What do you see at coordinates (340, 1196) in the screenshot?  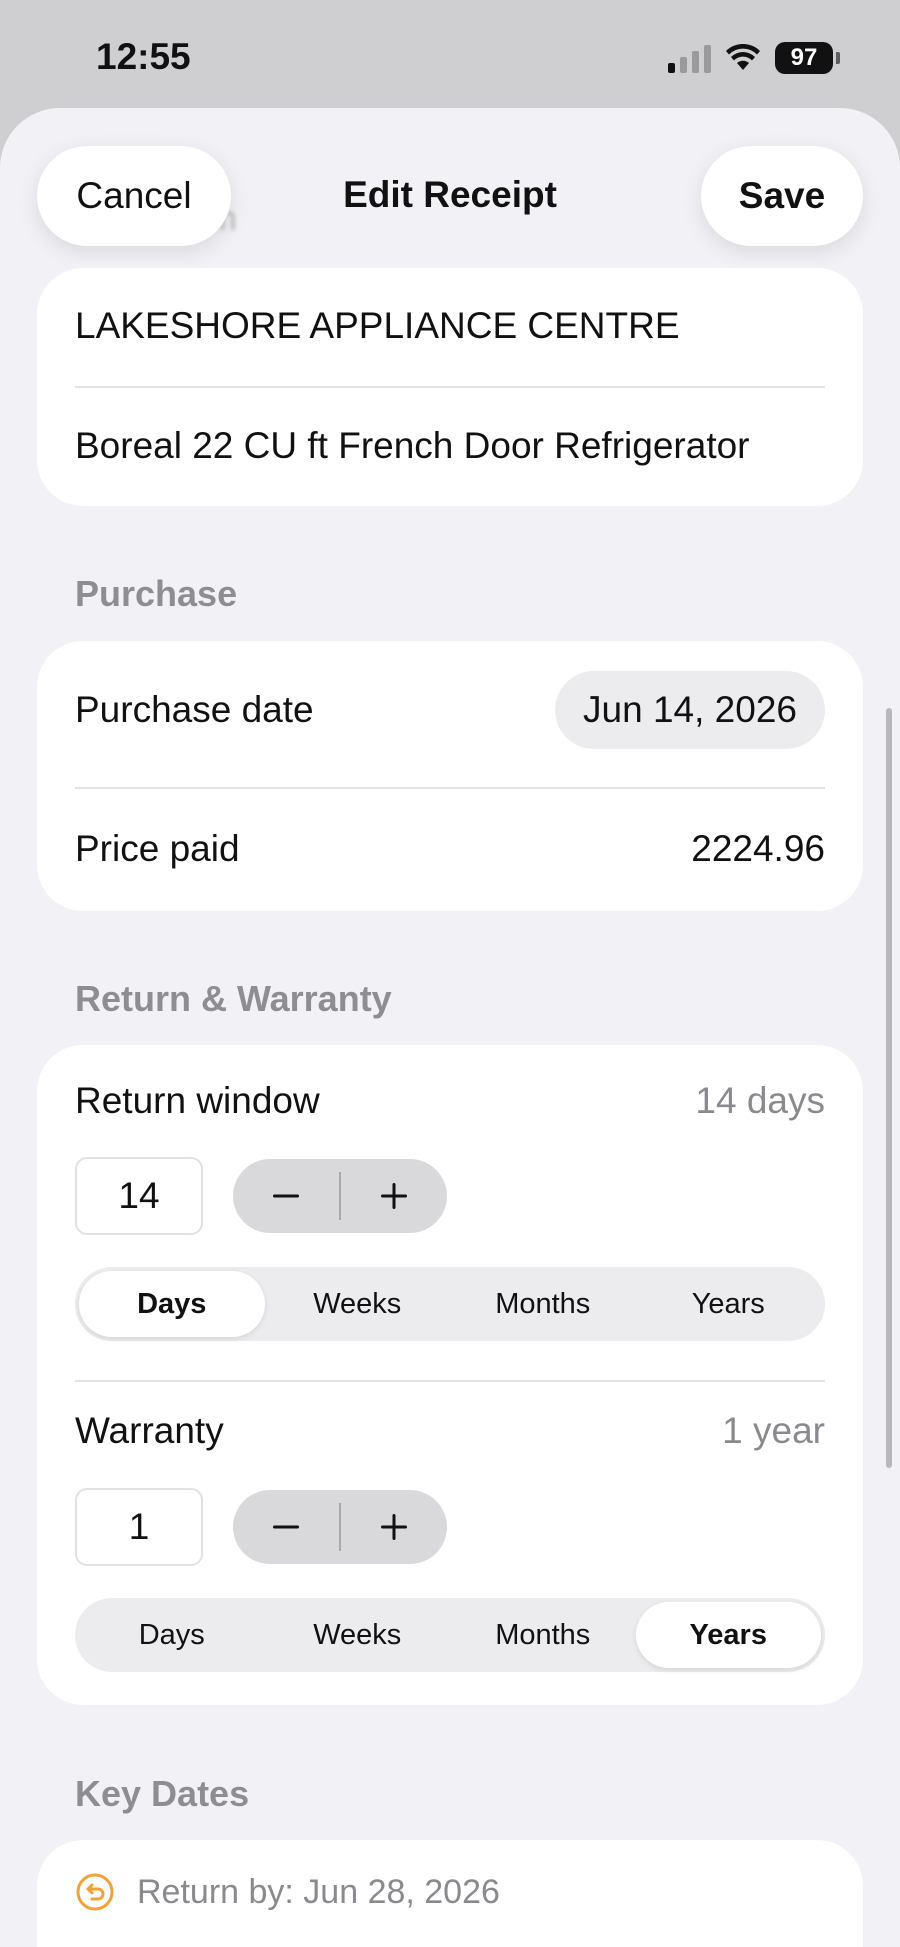 I see `return-window-stepper` at bounding box center [340, 1196].